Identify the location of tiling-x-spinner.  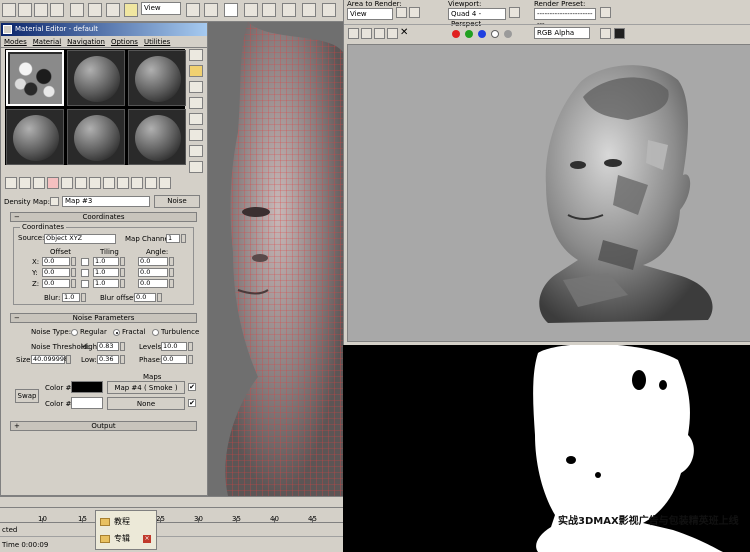
(122, 261).